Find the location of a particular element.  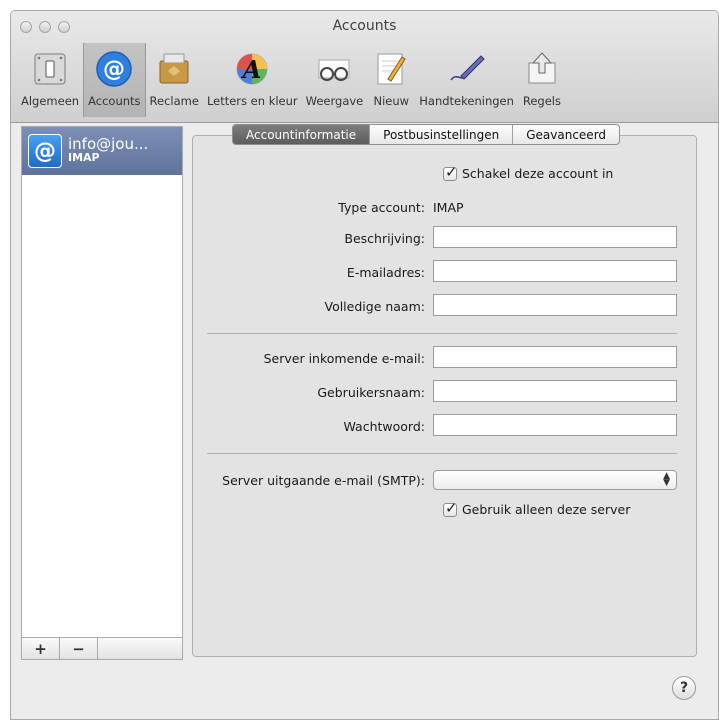

tab-geavanceerd: Geavanceerd is located at coordinates (566, 134).